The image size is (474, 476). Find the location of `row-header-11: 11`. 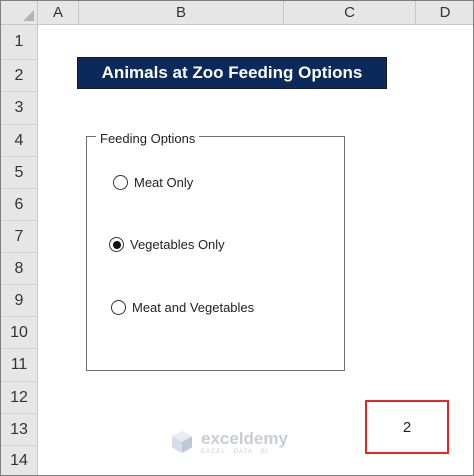

row-header-11: 11 is located at coordinates (19, 365).